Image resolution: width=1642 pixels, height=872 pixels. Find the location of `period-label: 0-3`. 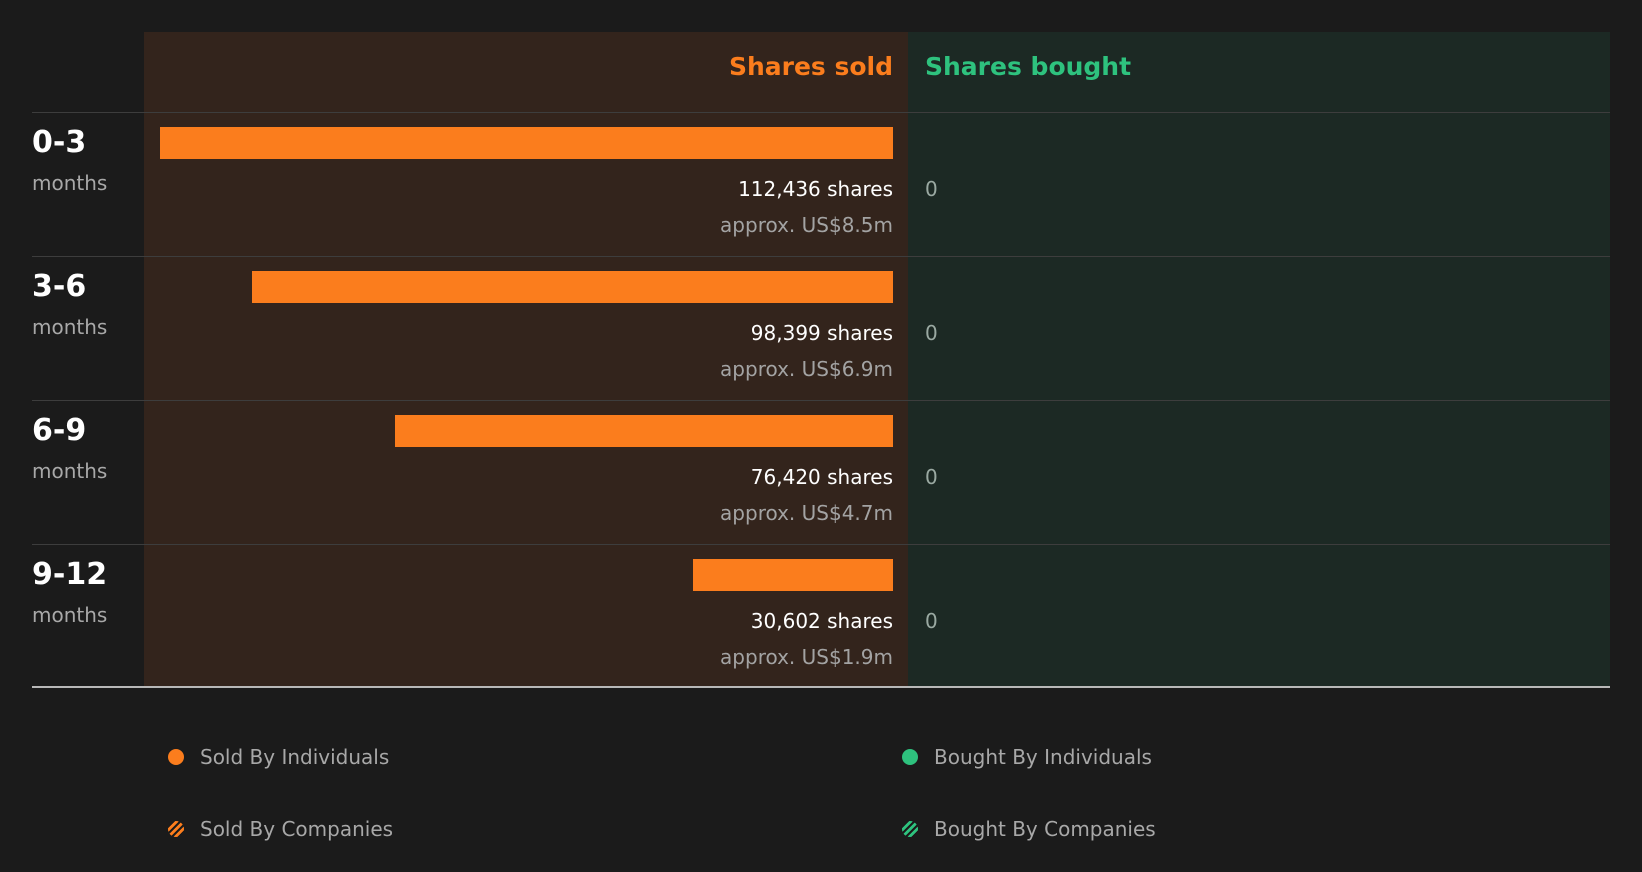

period-label: 0-3 is located at coordinates (59, 142).